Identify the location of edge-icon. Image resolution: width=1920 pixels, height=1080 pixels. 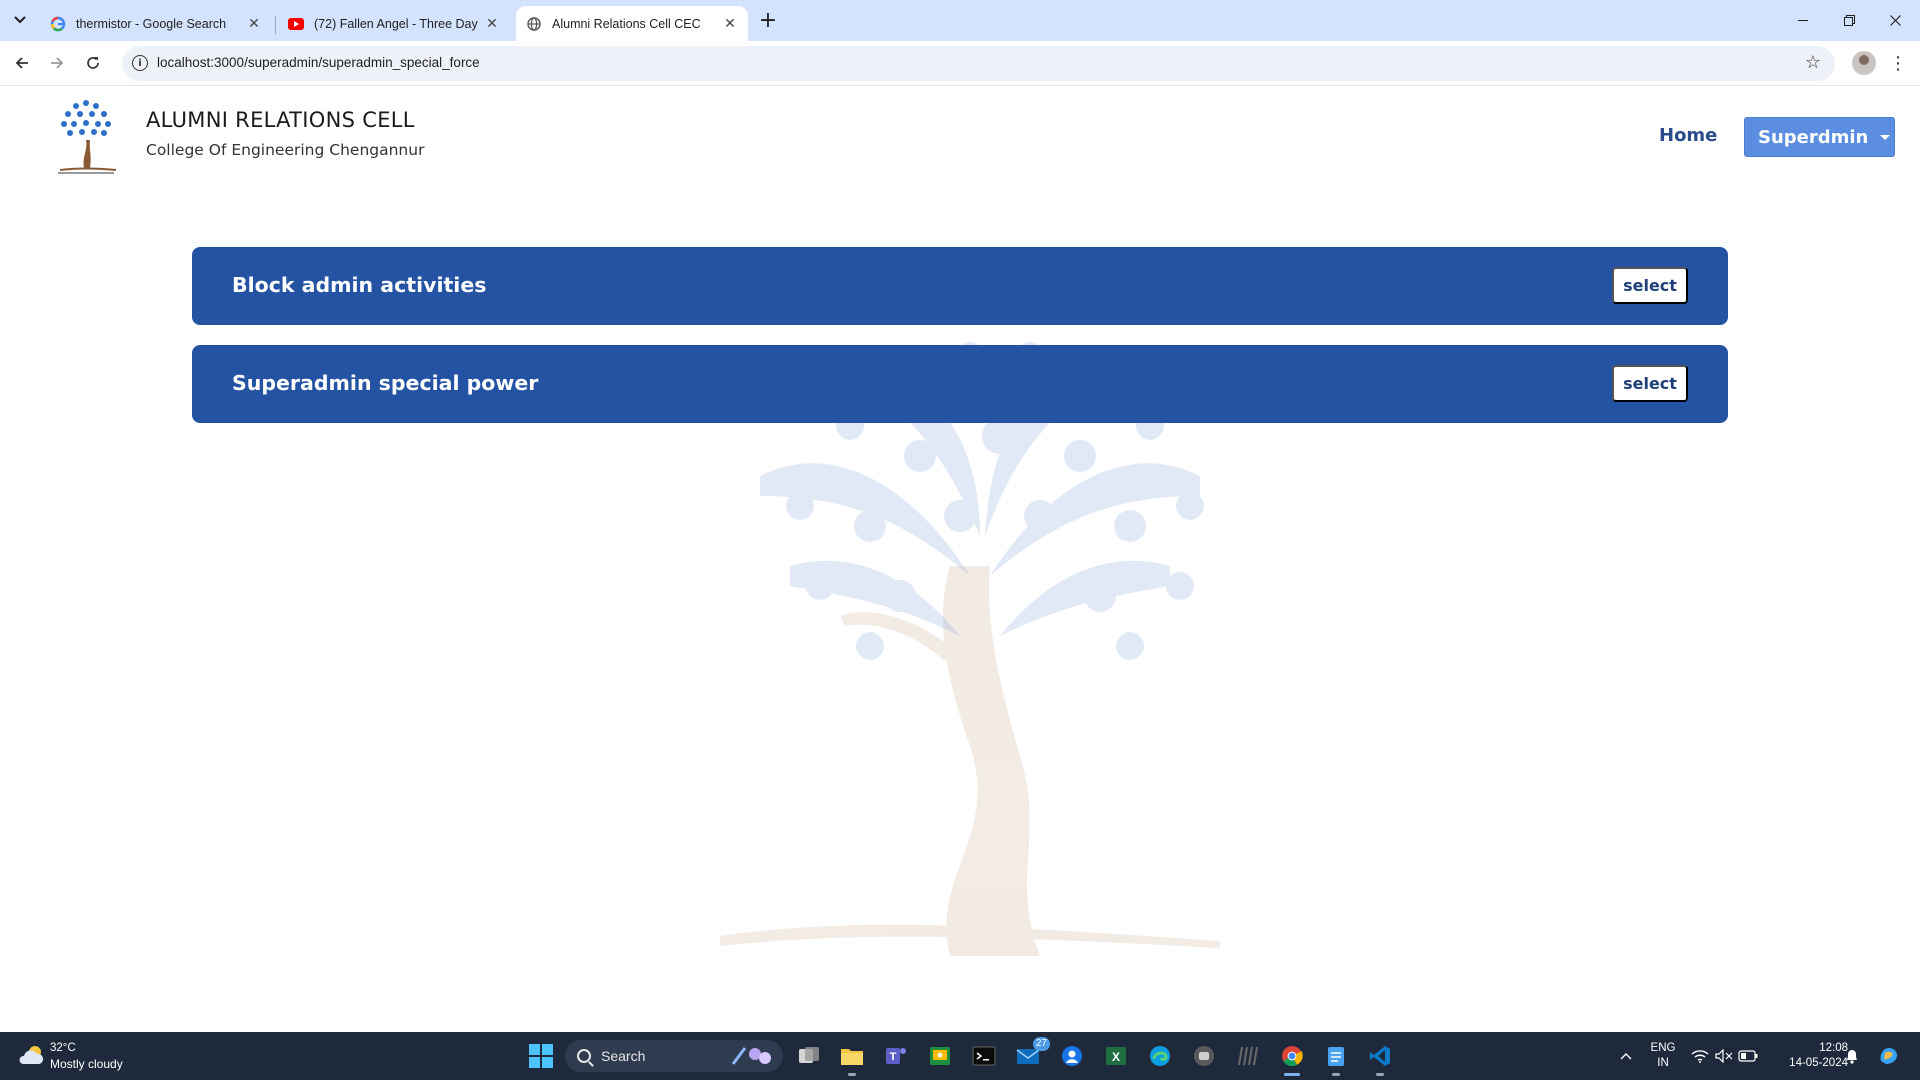
(1160, 1056).